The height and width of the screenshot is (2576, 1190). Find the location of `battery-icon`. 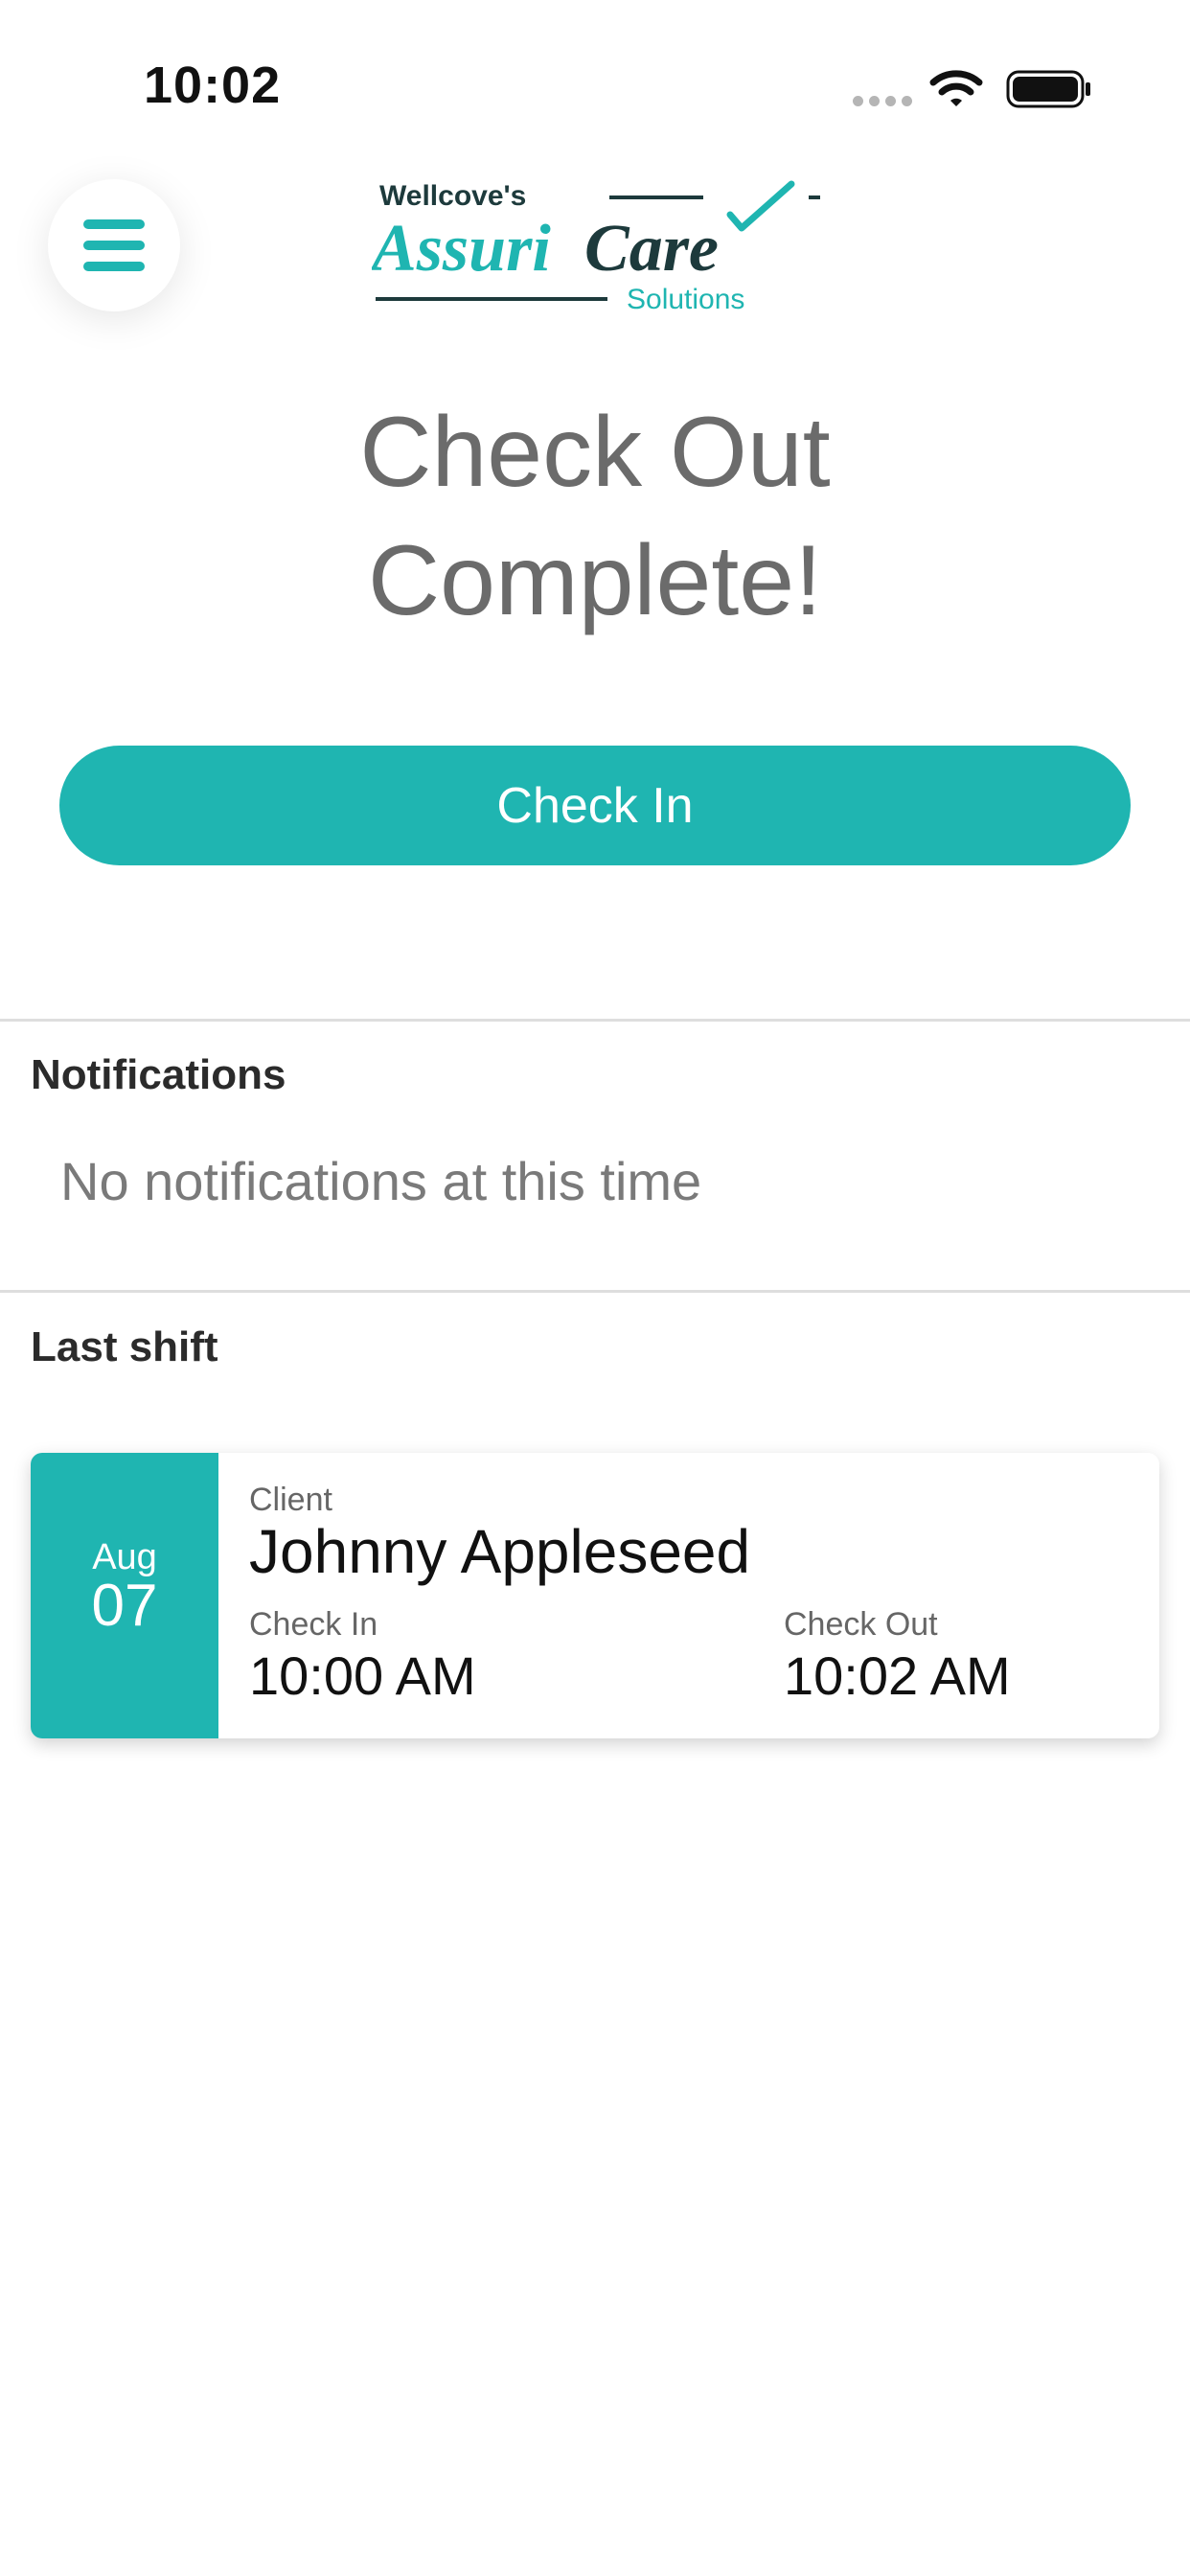

battery-icon is located at coordinates (1048, 89).